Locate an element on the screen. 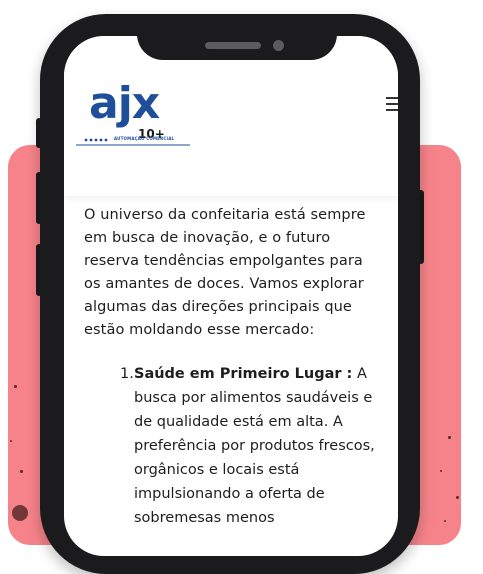 The width and height of the screenshot is (483, 574). phone-notch is located at coordinates (237, 37).